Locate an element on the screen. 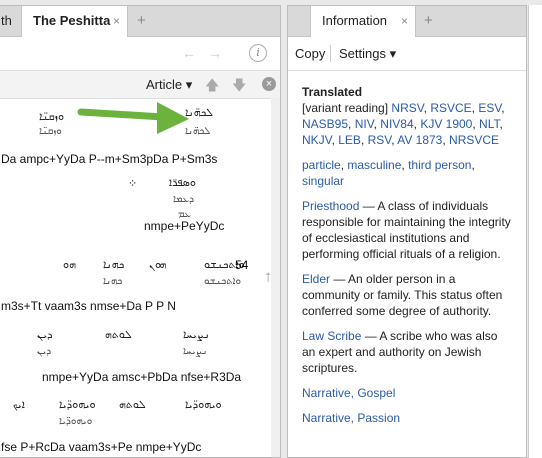 This screenshot has height=458, width=542. annotation-arrow is located at coordinates (133, 118).